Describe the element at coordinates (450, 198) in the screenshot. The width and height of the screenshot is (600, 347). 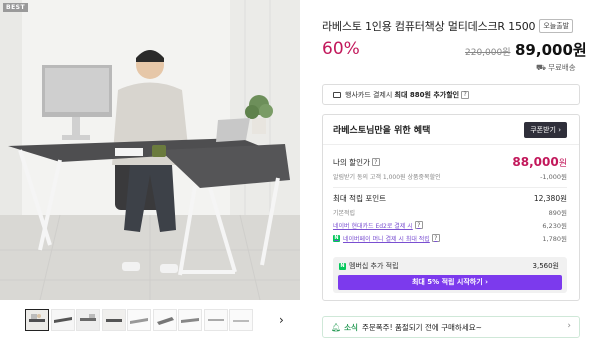
I see `max-points-row: 최대 적립 포인트 12,380원` at that location.